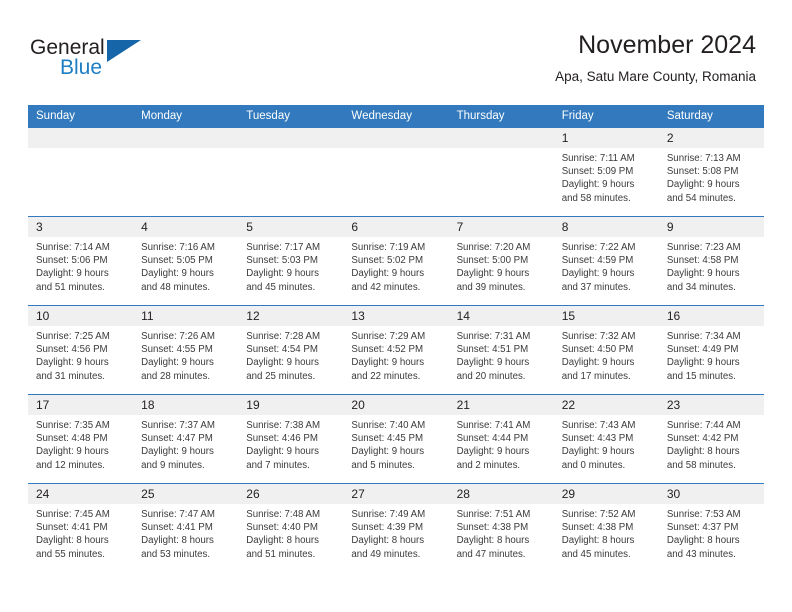  I want to click on day-number: 14, so click(501, 316).